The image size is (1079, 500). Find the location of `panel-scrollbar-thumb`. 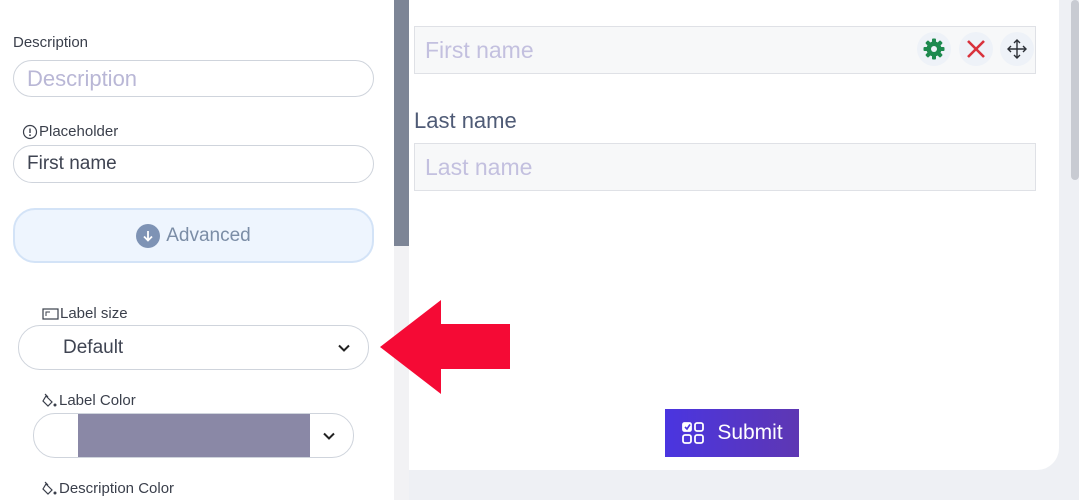

panel-scrollbar-thumb is located at coordinates (401, 123).